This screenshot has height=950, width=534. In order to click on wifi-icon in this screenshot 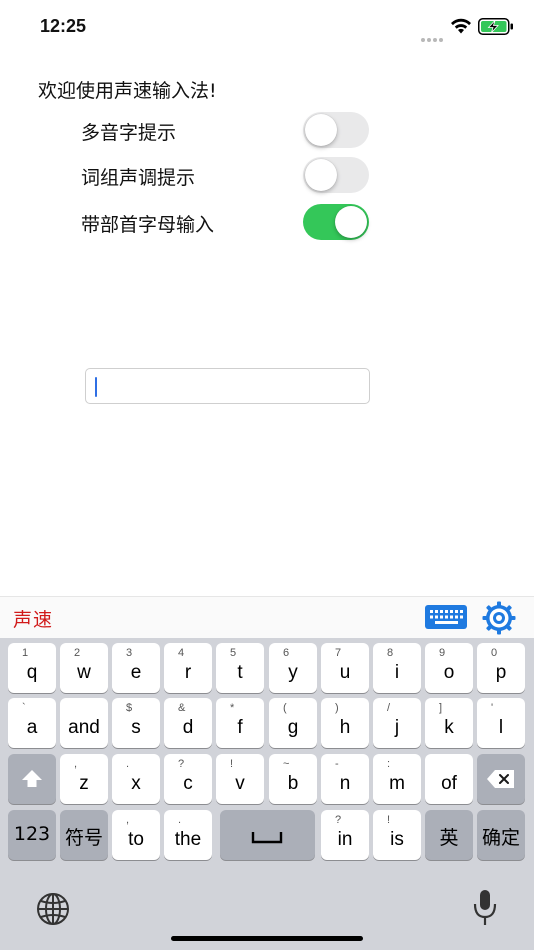, I will do `click(461, 26)`.